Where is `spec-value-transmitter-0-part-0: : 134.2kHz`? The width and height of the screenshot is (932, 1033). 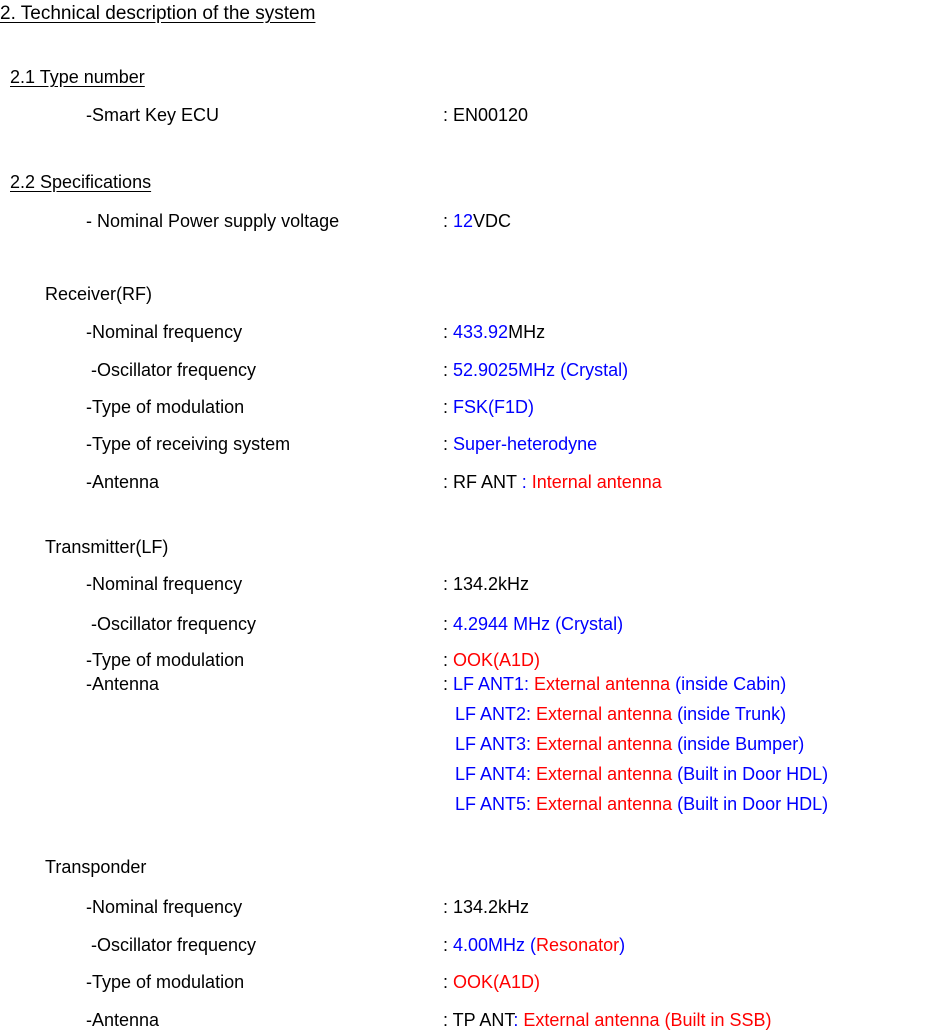
spec-value-transmitter-0-part-0: : 134.2kHz is located at coordinates (486, 584).